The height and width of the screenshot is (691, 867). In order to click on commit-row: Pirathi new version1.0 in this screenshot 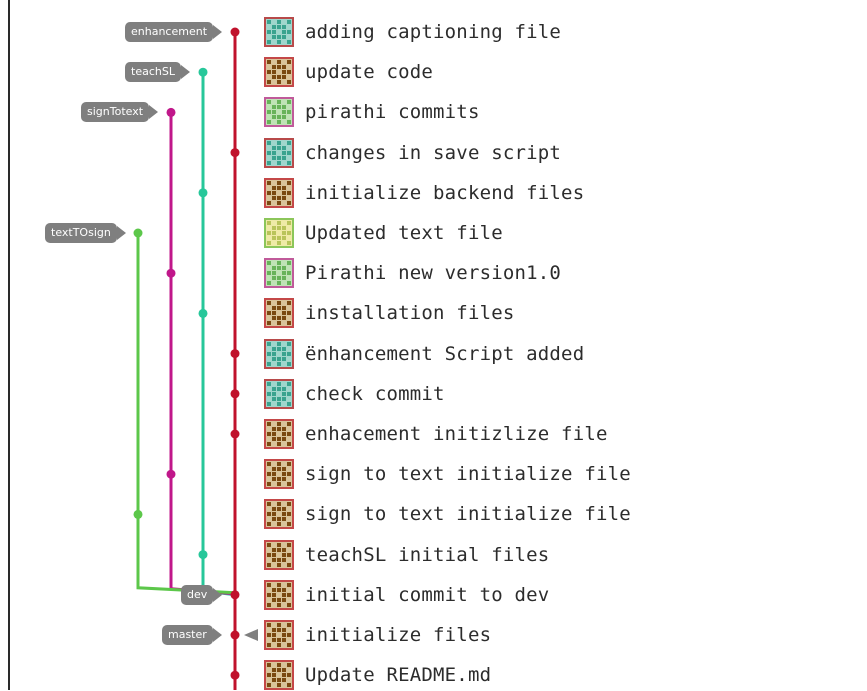, I will do `click(412, 273)`.